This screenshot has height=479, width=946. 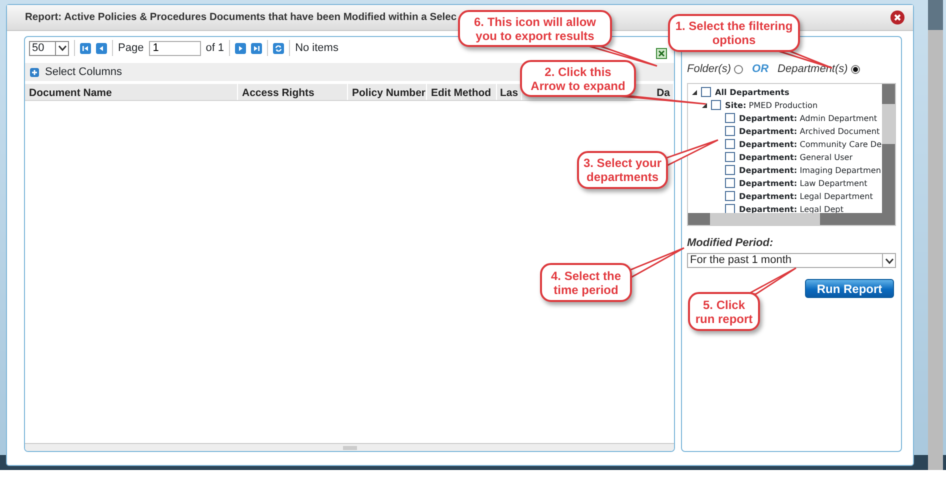 What do you see at coordinates (810, 170) in the screenshot?
I see `tree-item: Department: Imaging Departmen` at bounding box center [810, 170].